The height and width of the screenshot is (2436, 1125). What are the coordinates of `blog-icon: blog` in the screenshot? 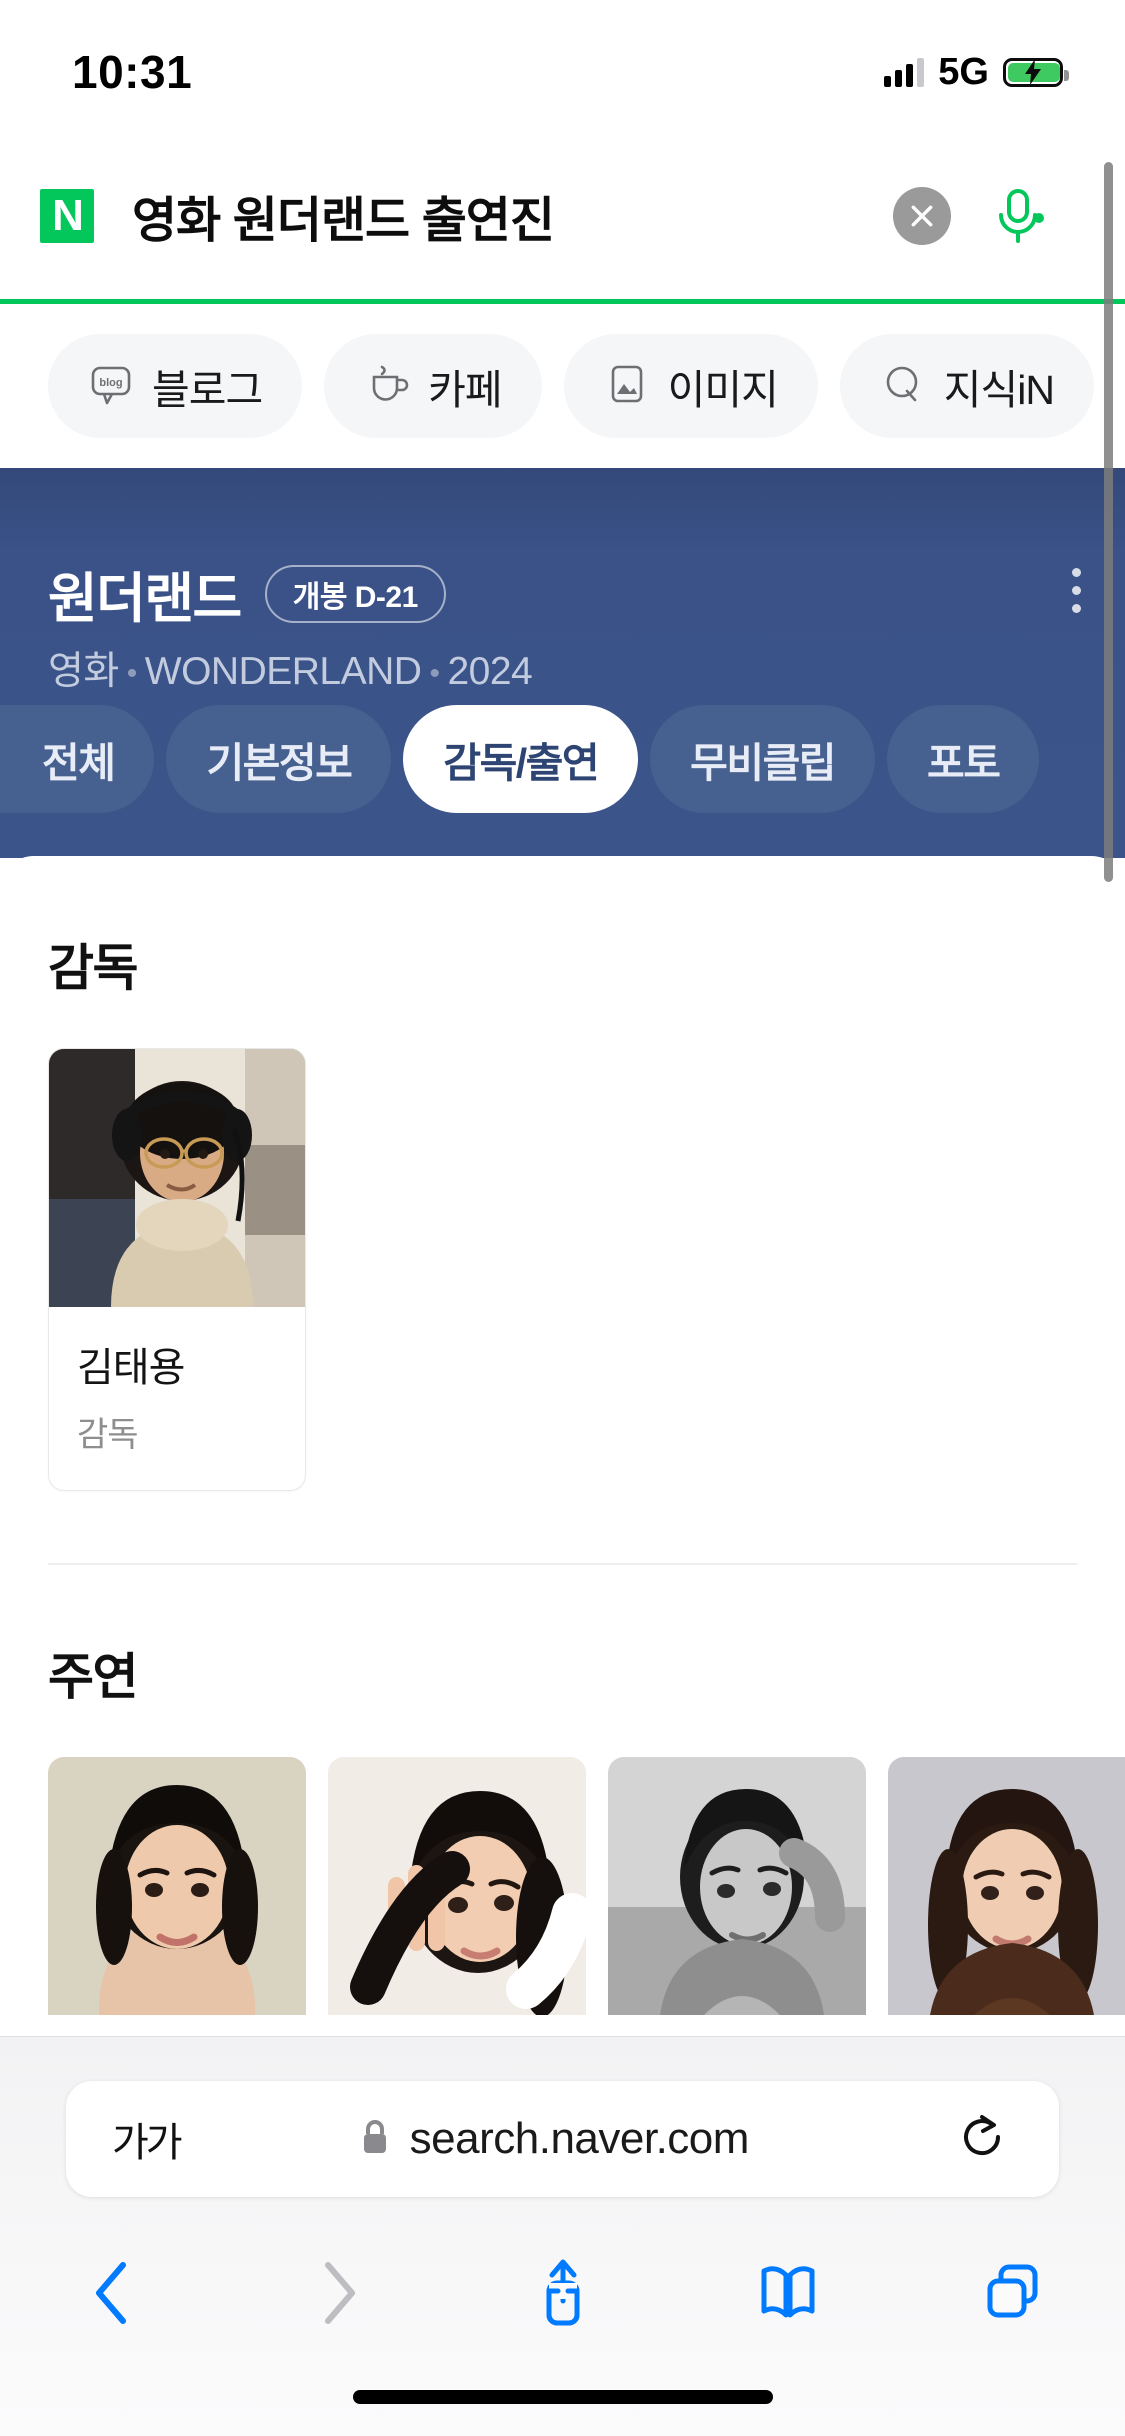 It's located at (111, 386).